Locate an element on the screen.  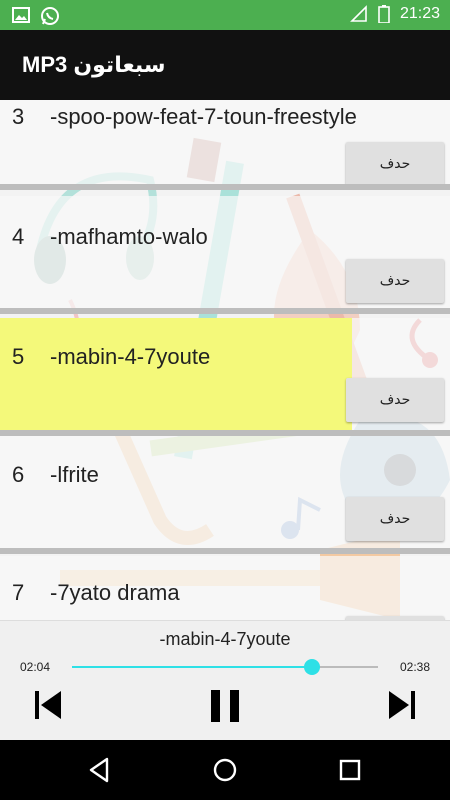
skip-next-icon is located at coordinates (402, 705).